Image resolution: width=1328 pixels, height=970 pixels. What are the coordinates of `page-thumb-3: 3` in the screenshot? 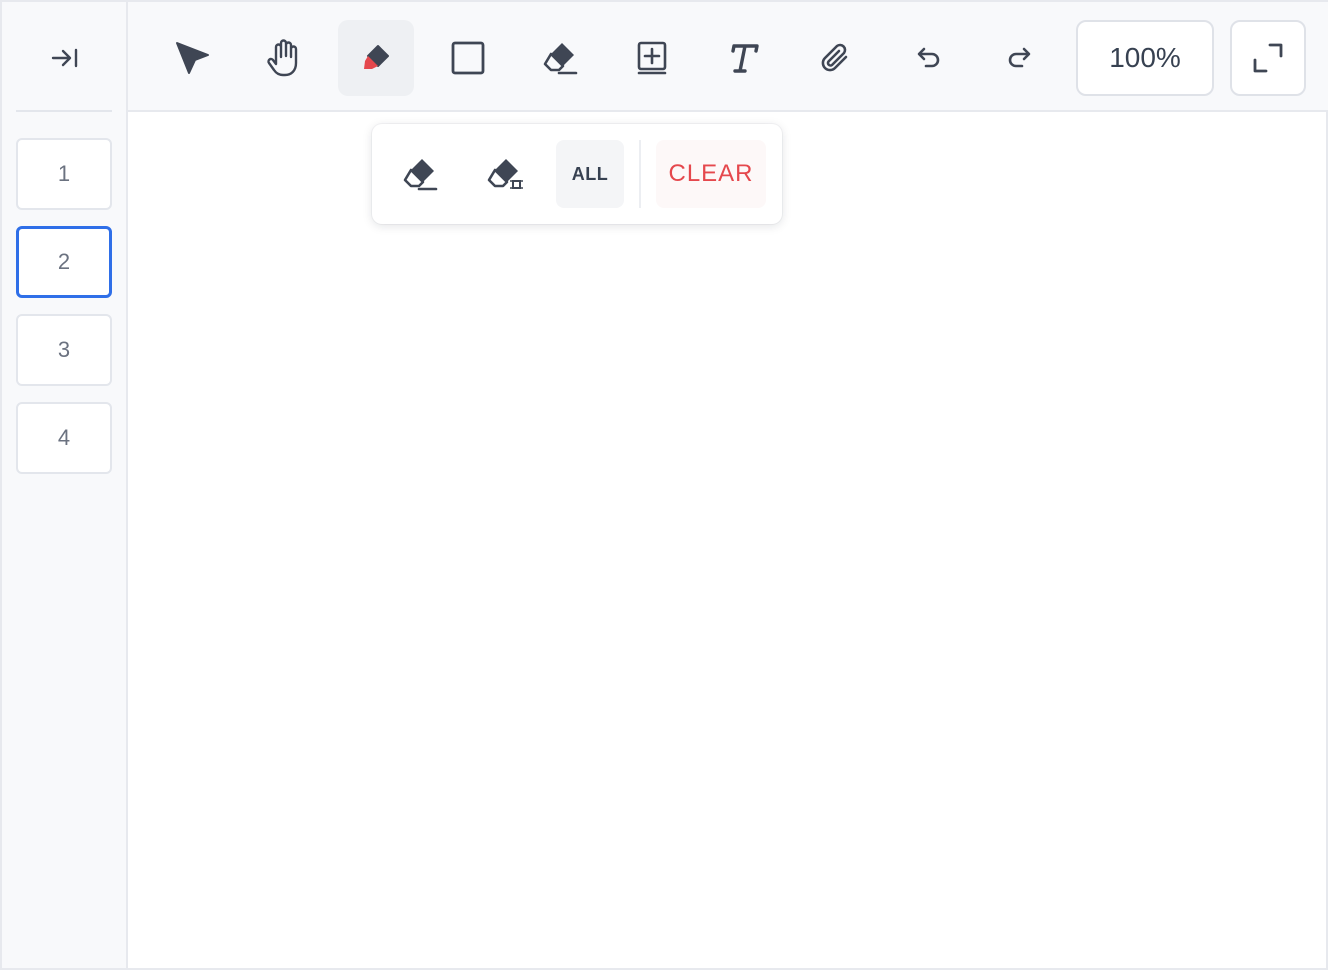 It's located at (64, 350).